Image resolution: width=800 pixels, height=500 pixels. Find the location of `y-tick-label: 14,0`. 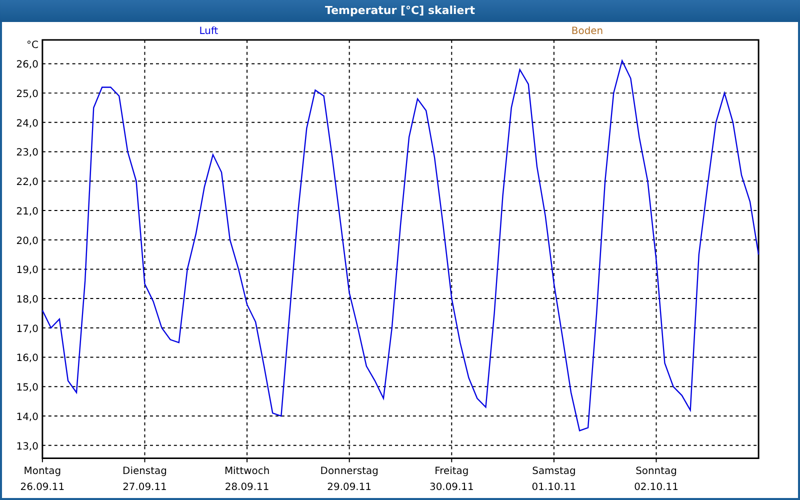

y-tick-label: 14,0 is located at coordinates (27, 417).